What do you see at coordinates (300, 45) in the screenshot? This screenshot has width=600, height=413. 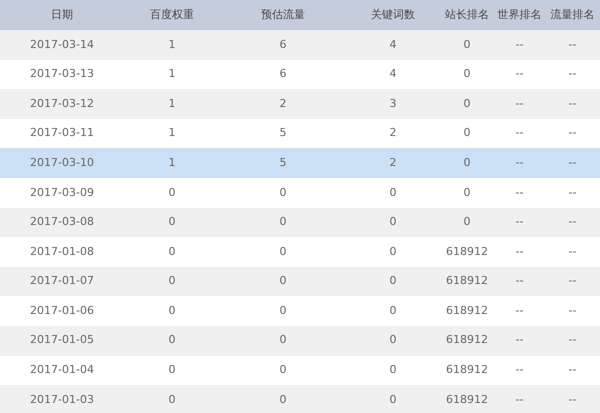 I see `table-row: 2017-03-14 1 6 4 0 -- --` at bounding box center [300, 45].